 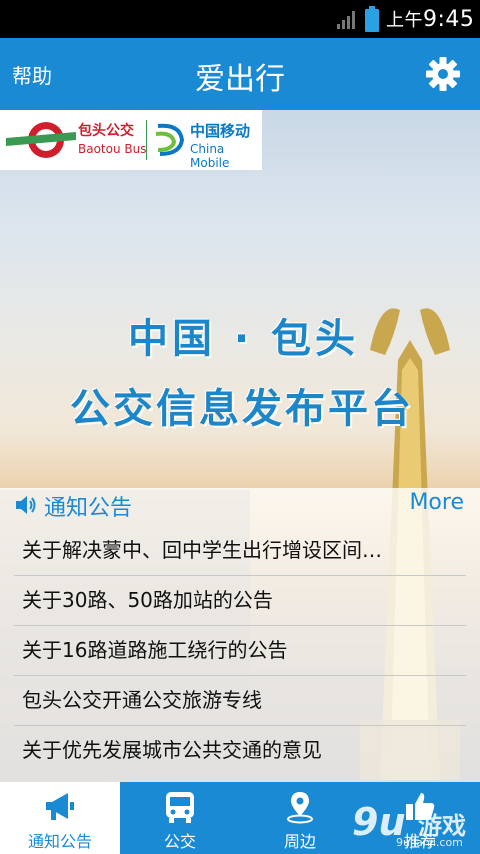 What do you see at coordinates (88, 508) in the screenshot?
I see `notice-title: 通知公告` at bounding box center [88, 508].